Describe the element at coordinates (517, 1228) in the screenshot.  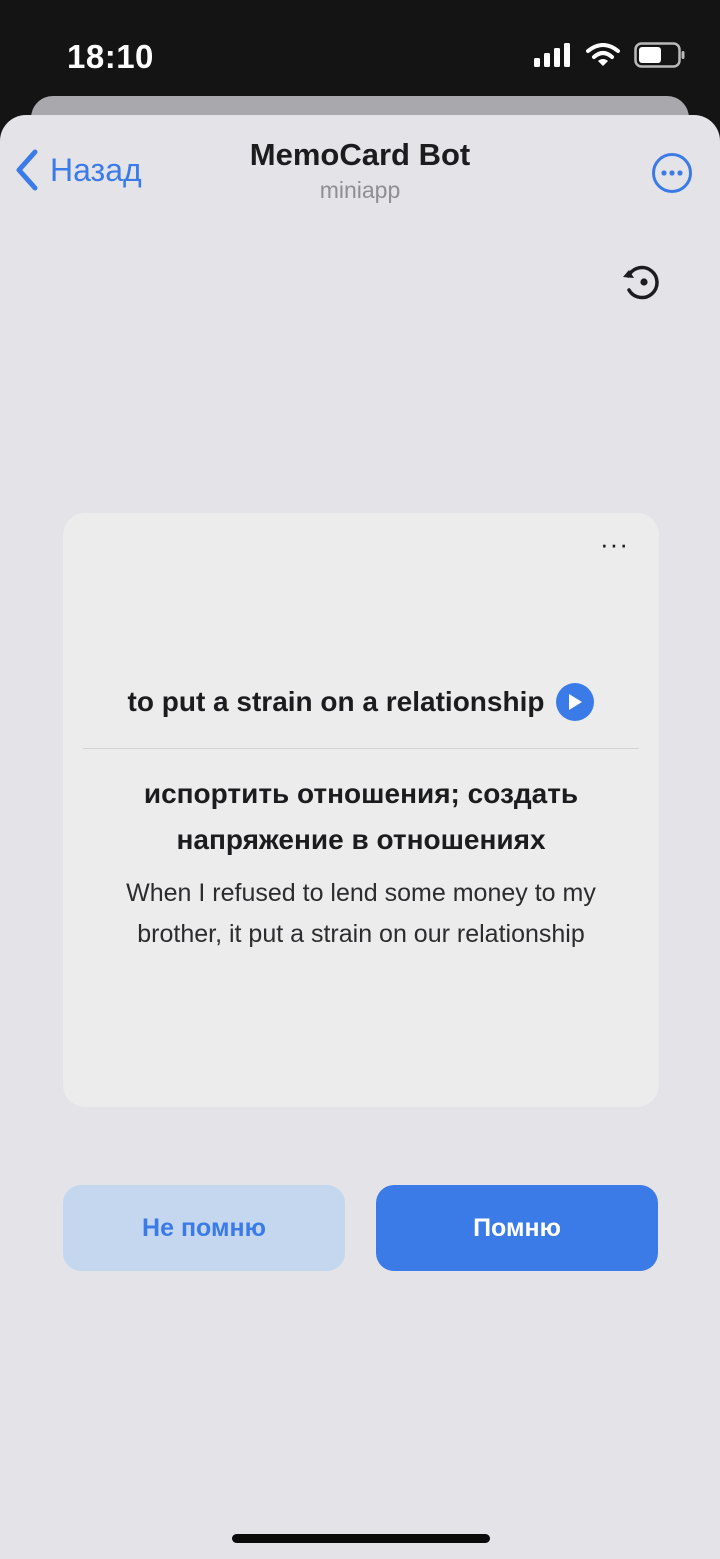
I see `remember-button: Помню` at that location.